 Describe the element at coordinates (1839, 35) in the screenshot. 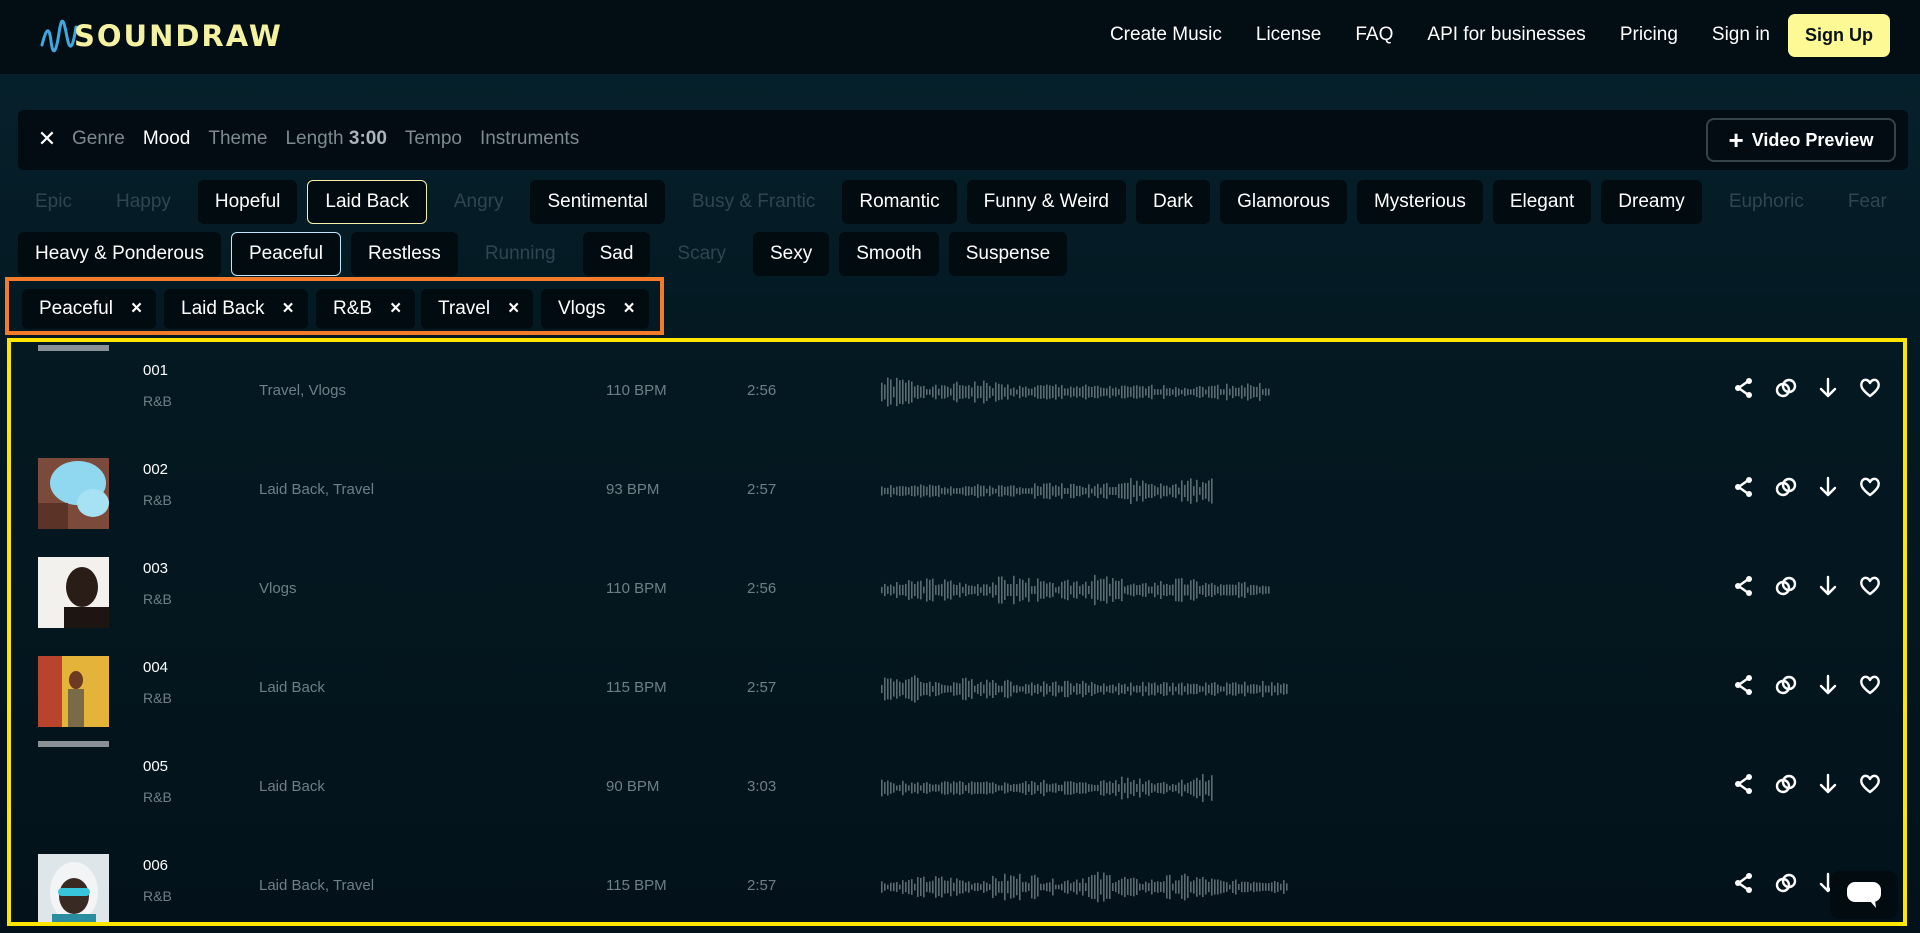

I see `sign-up-button: Sign Up` at that location.